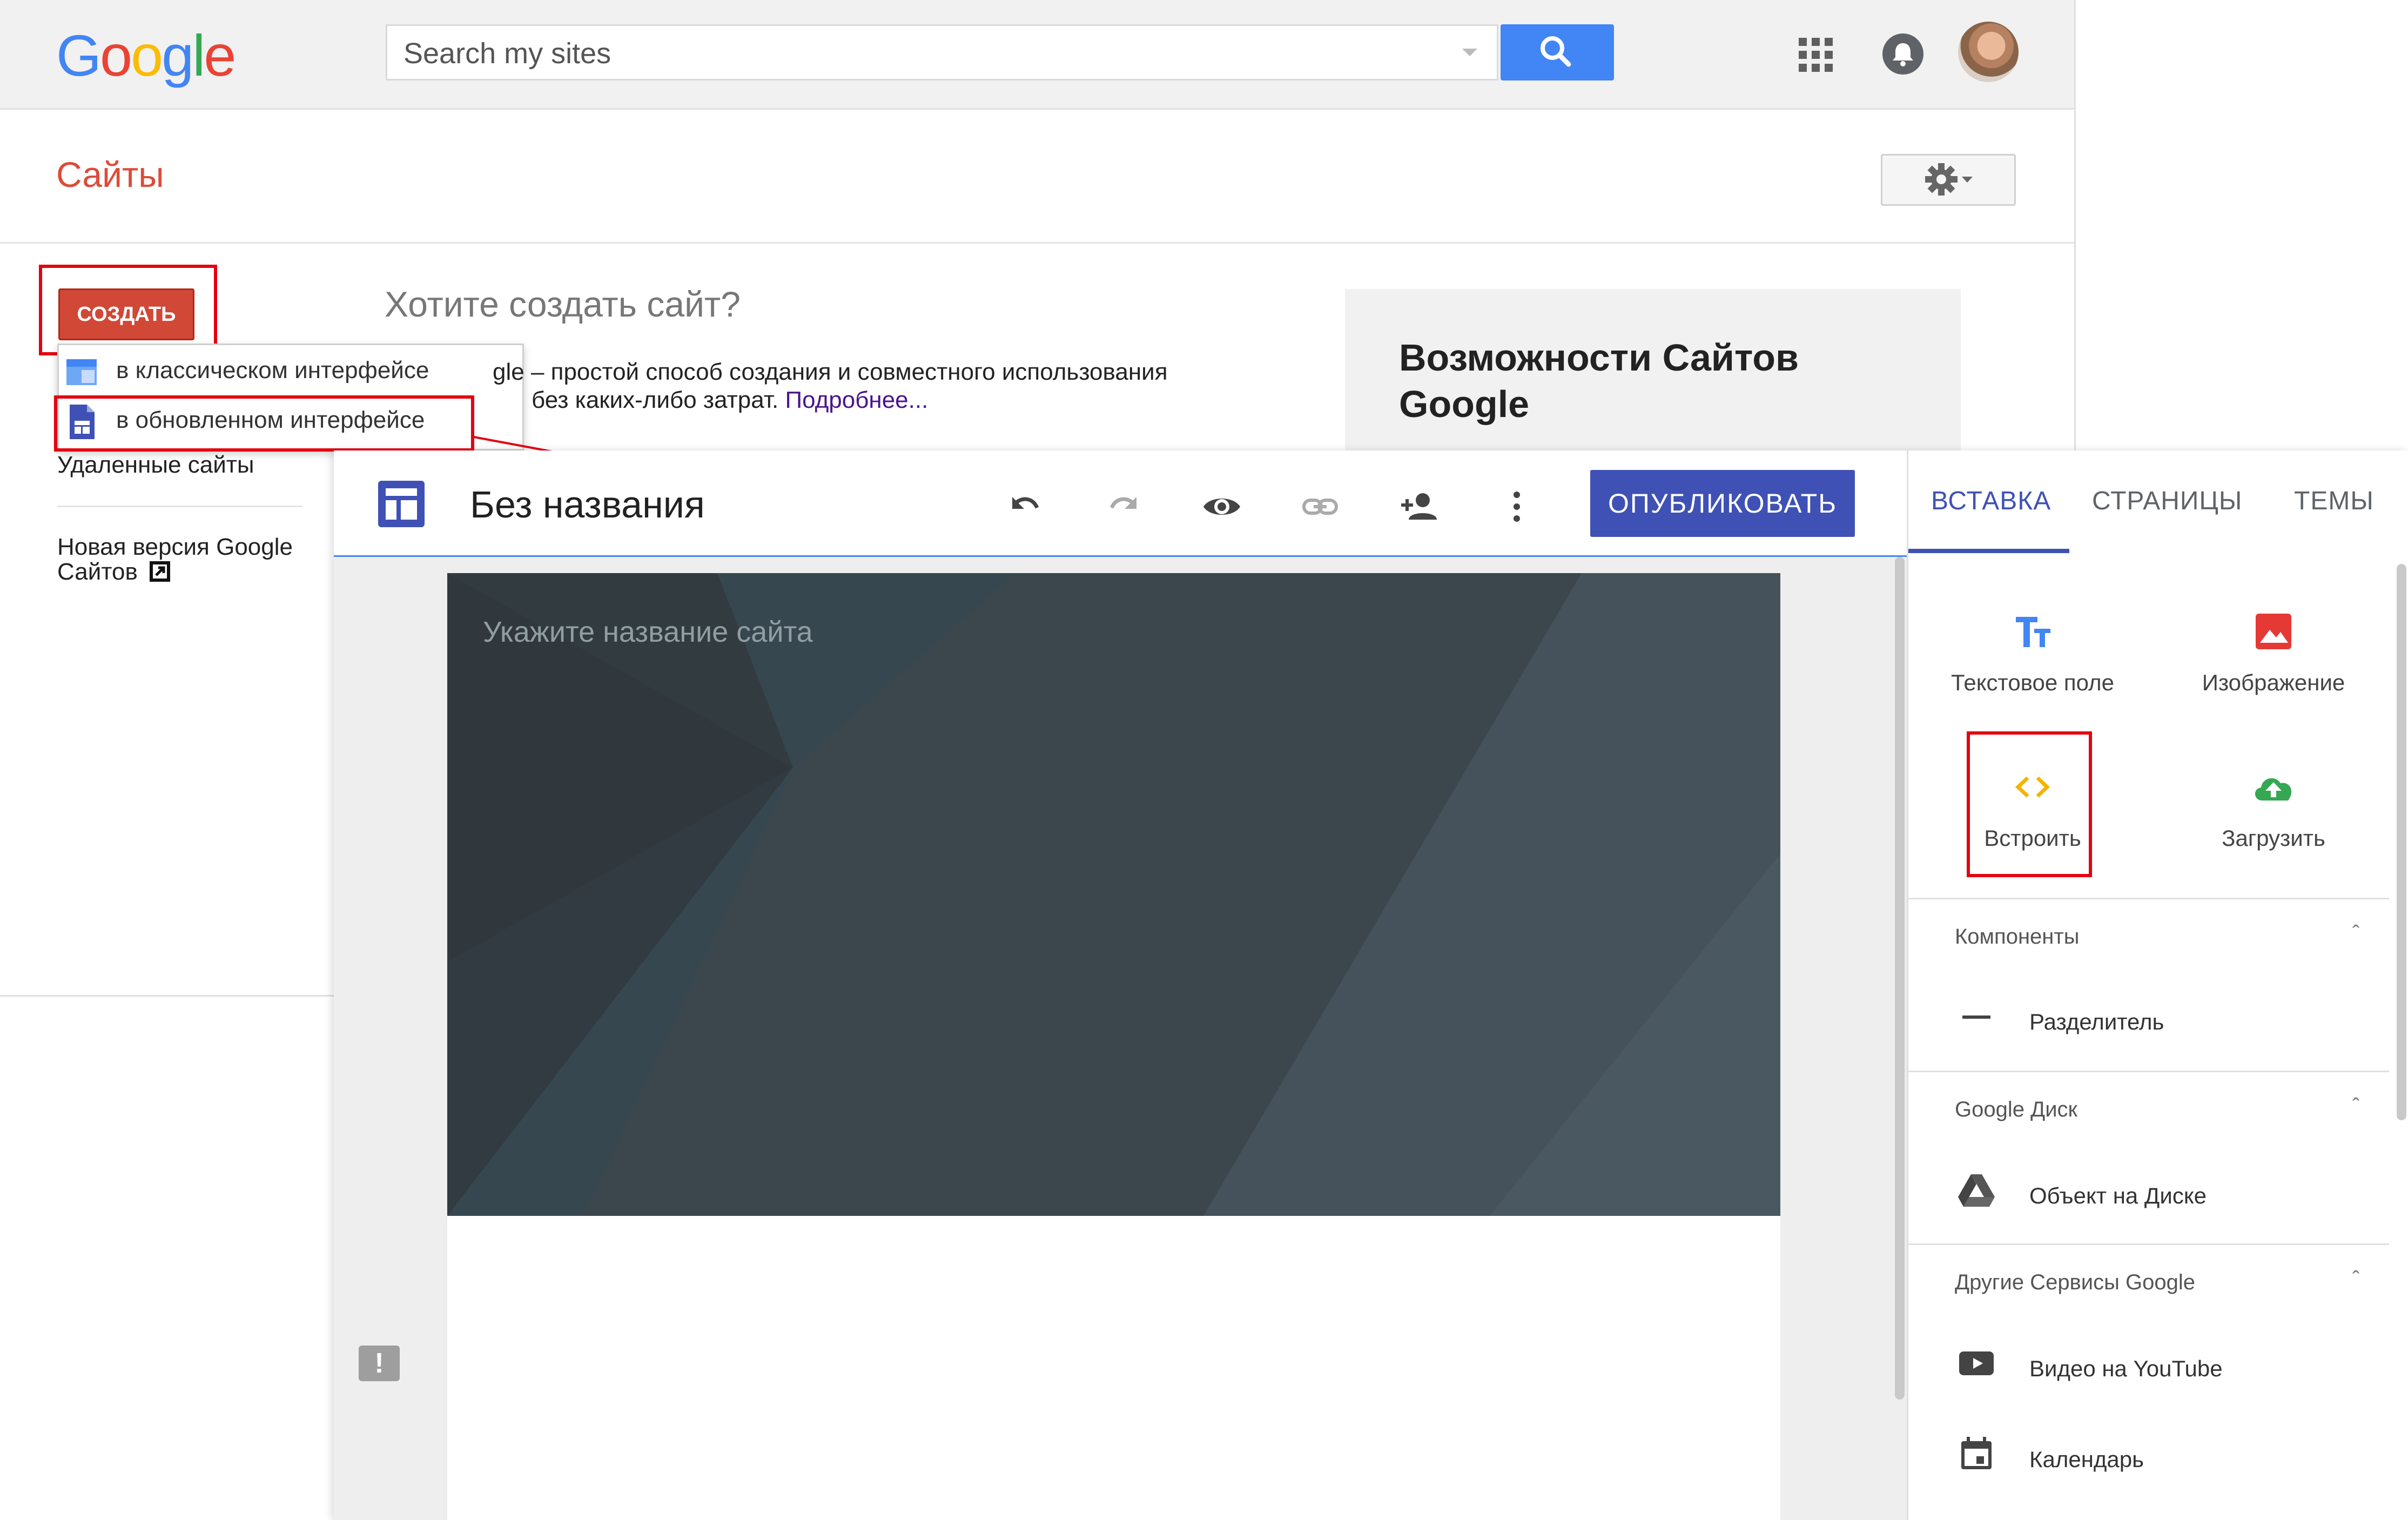  Describe the element at coordinates (1991, 501) in the screenshot. I see `tab-insert: ВСТАВКА` at that location.